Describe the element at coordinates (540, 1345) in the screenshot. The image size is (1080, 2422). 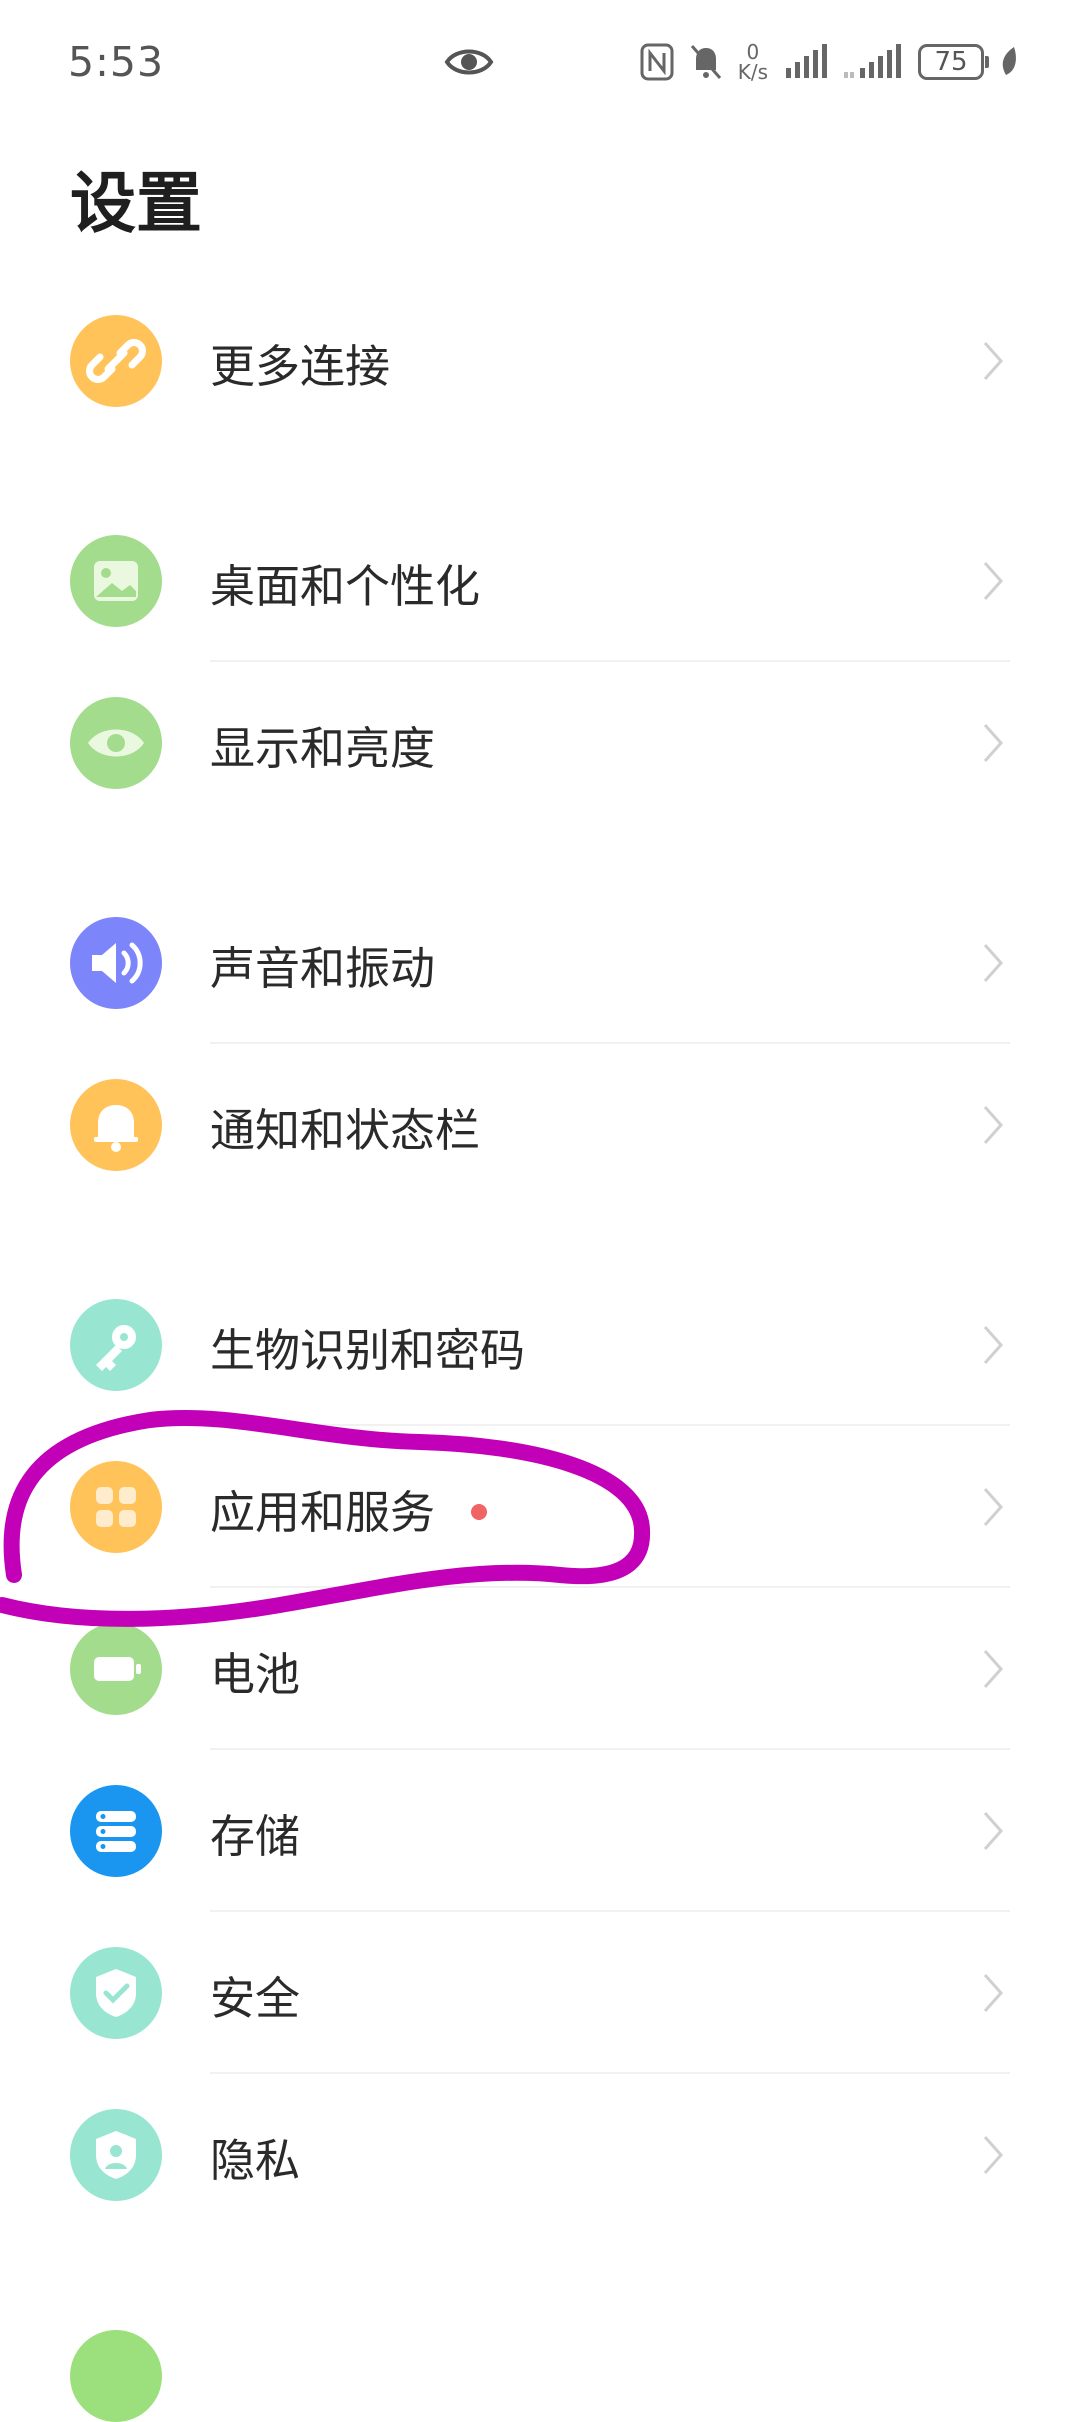
I see `settings-item-biometrics-password: 生物识别和密码` at that location.